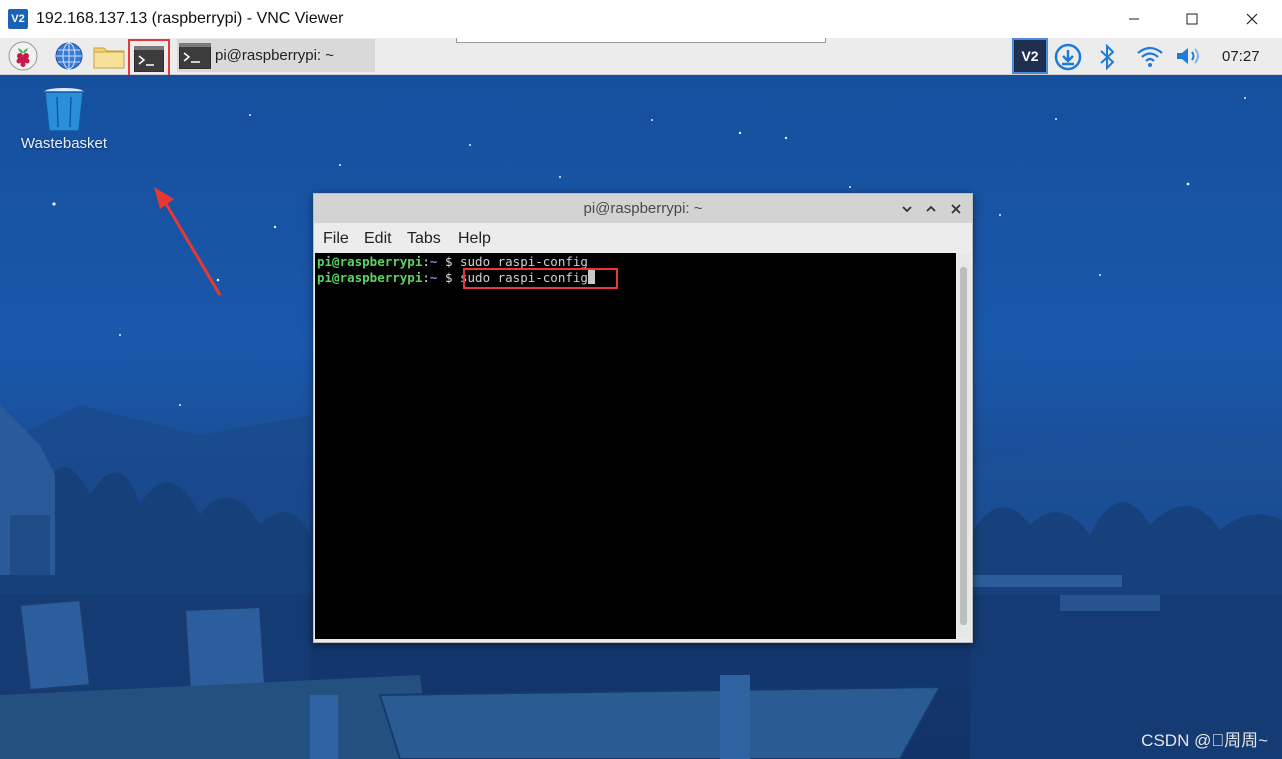 This screenshot has height=759, width=1282. What do you see at coordinates (540, 278) in the screenshot?
I see `command-highlight-box` at bounding box center [540, 278].